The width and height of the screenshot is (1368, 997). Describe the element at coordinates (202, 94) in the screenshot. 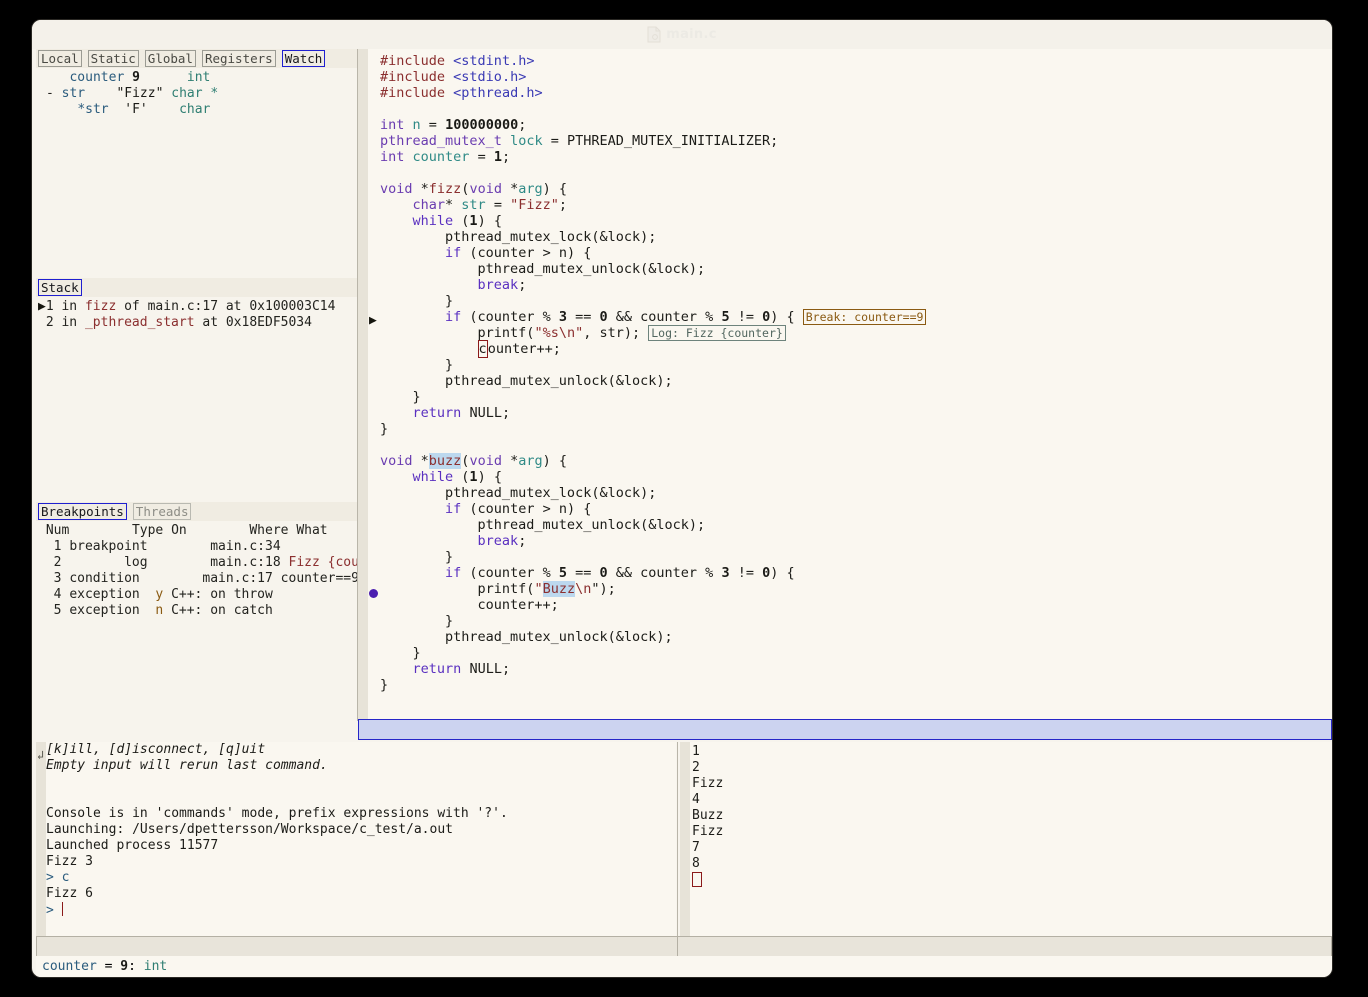

I see `watch-row: - str "Fizz" char *` at that location.